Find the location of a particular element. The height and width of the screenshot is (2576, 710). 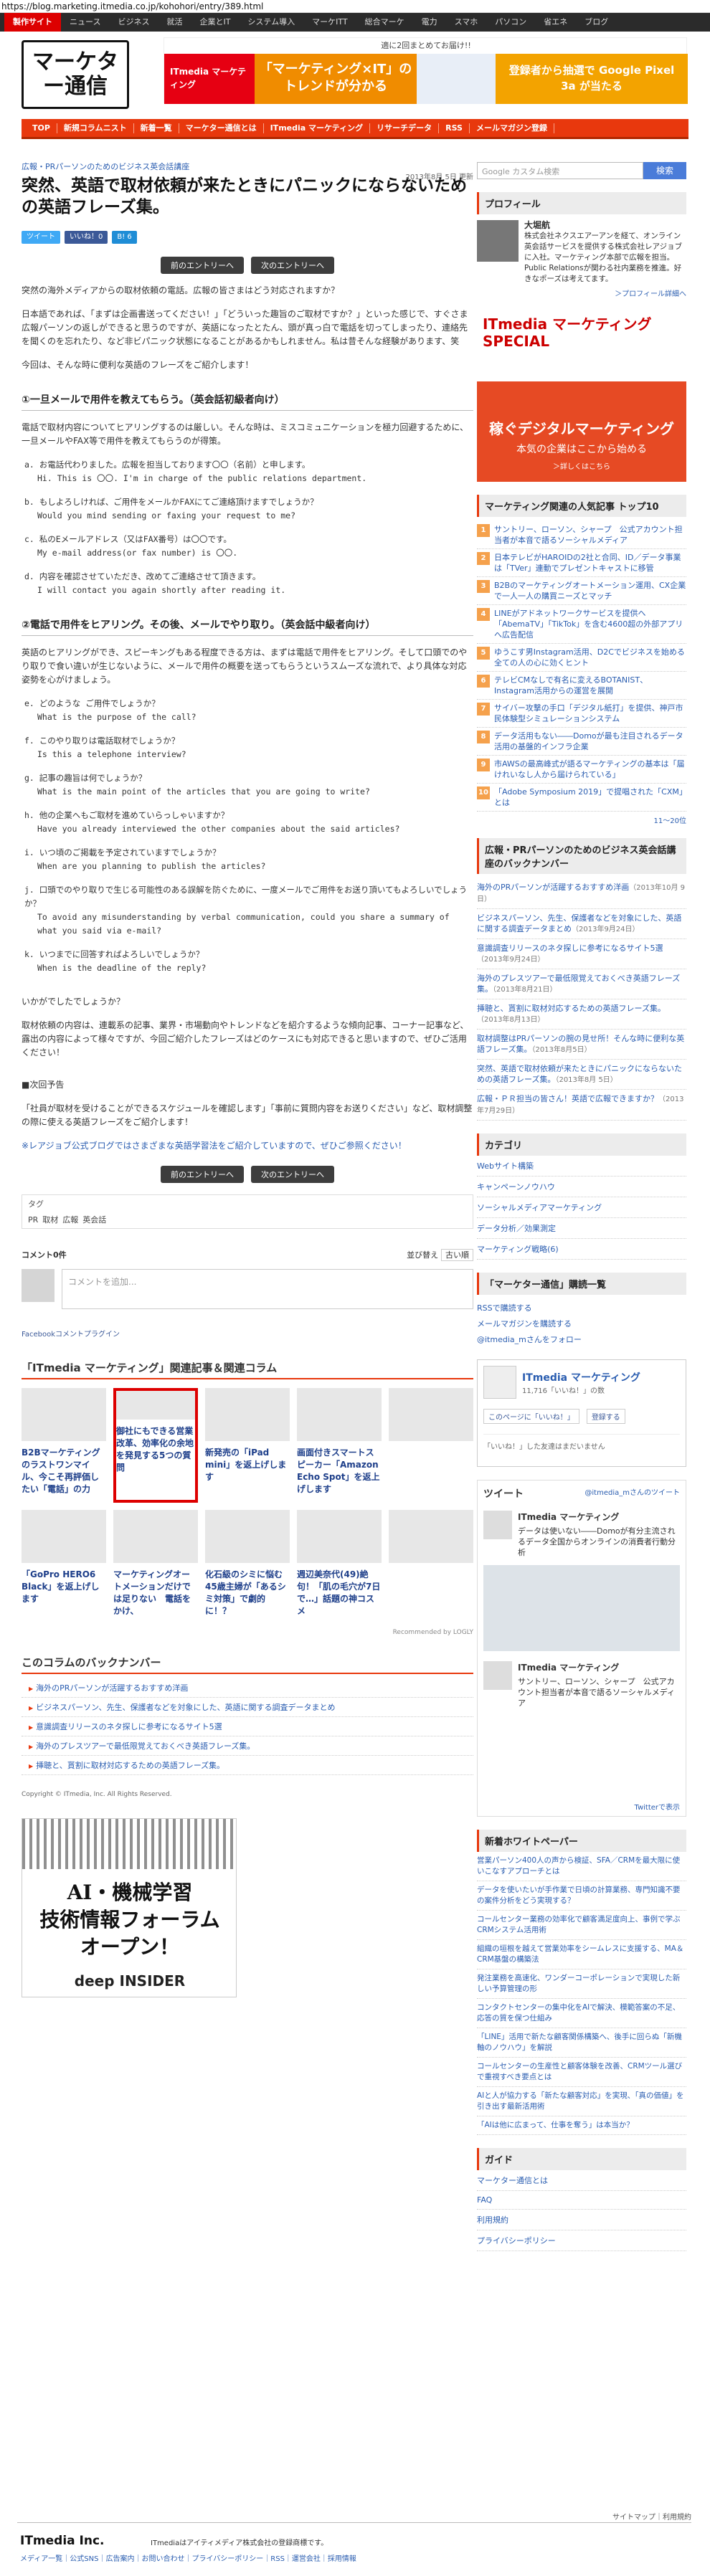

tweet-image is located at coordinates (581, 1608).